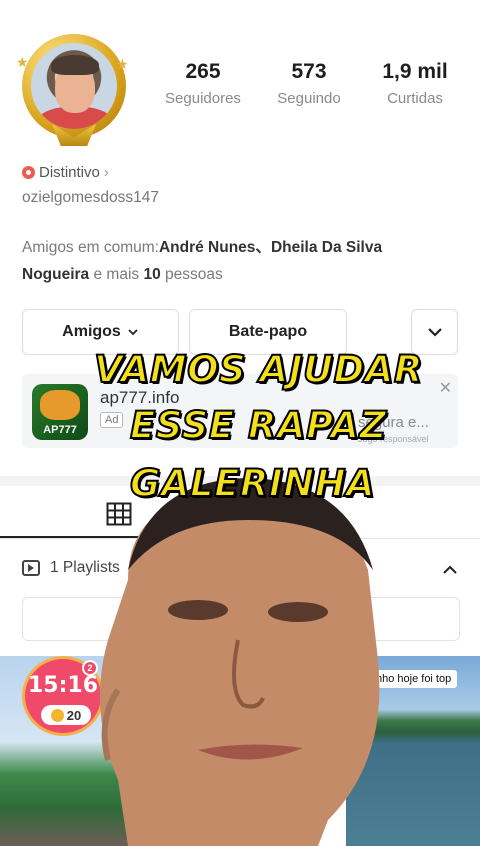  Describe the element at coordinates (91, 331) in the screenshot. I see `friends-button-label: Amigos` at that location.